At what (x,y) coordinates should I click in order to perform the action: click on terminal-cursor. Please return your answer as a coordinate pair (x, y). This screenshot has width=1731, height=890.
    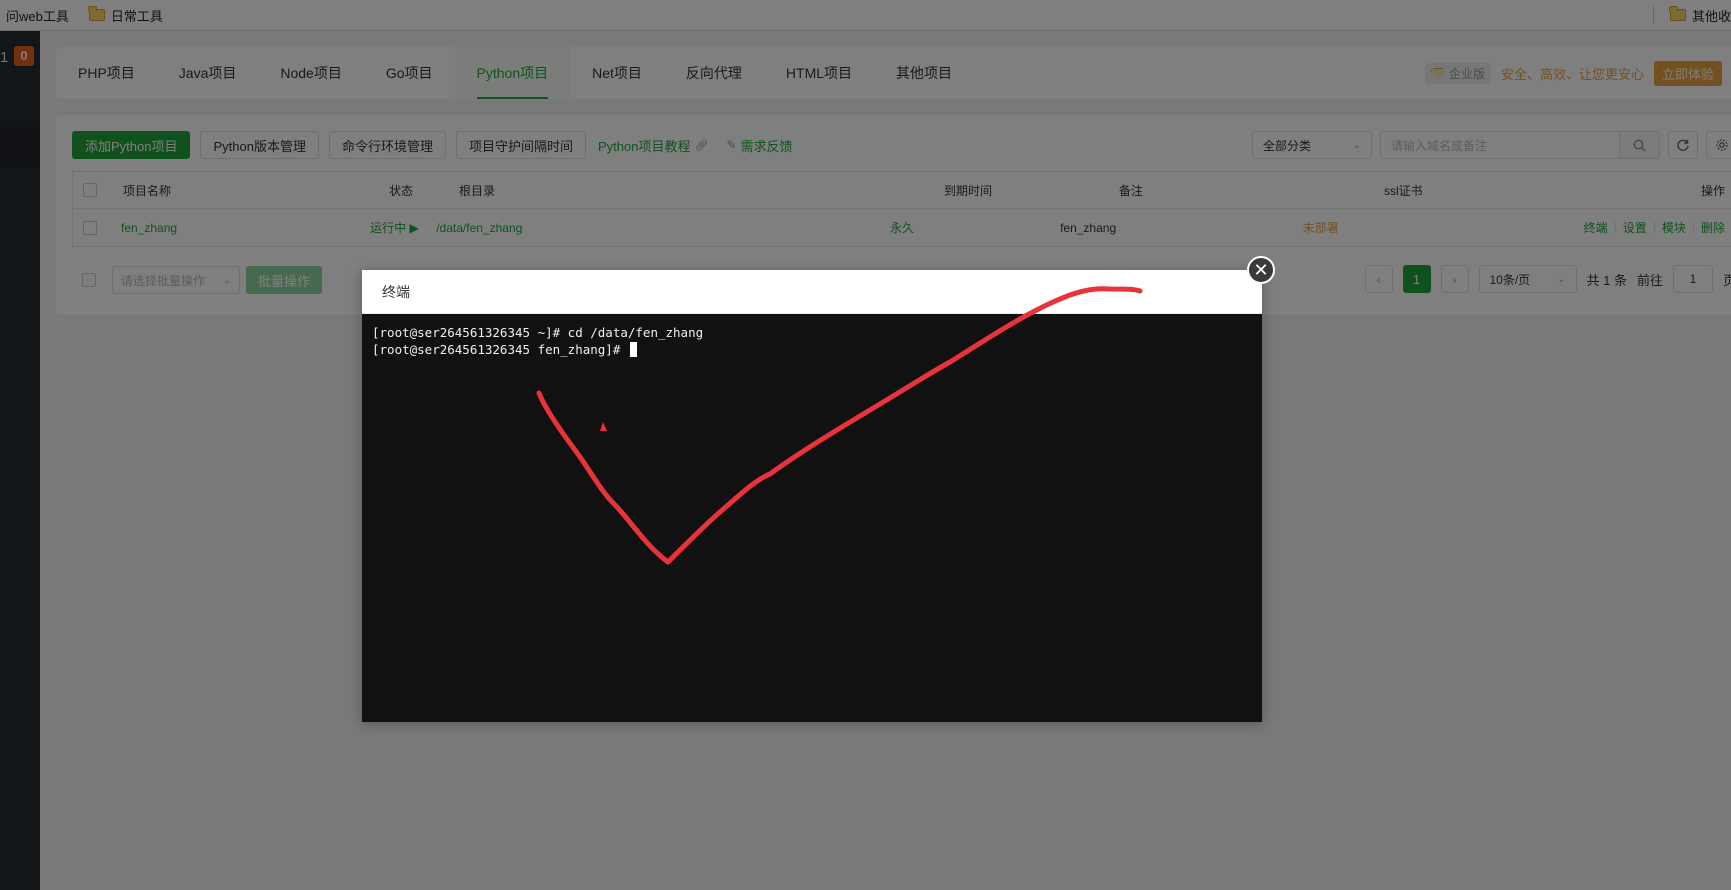
    Looking at the image, I should click on (633, 349).